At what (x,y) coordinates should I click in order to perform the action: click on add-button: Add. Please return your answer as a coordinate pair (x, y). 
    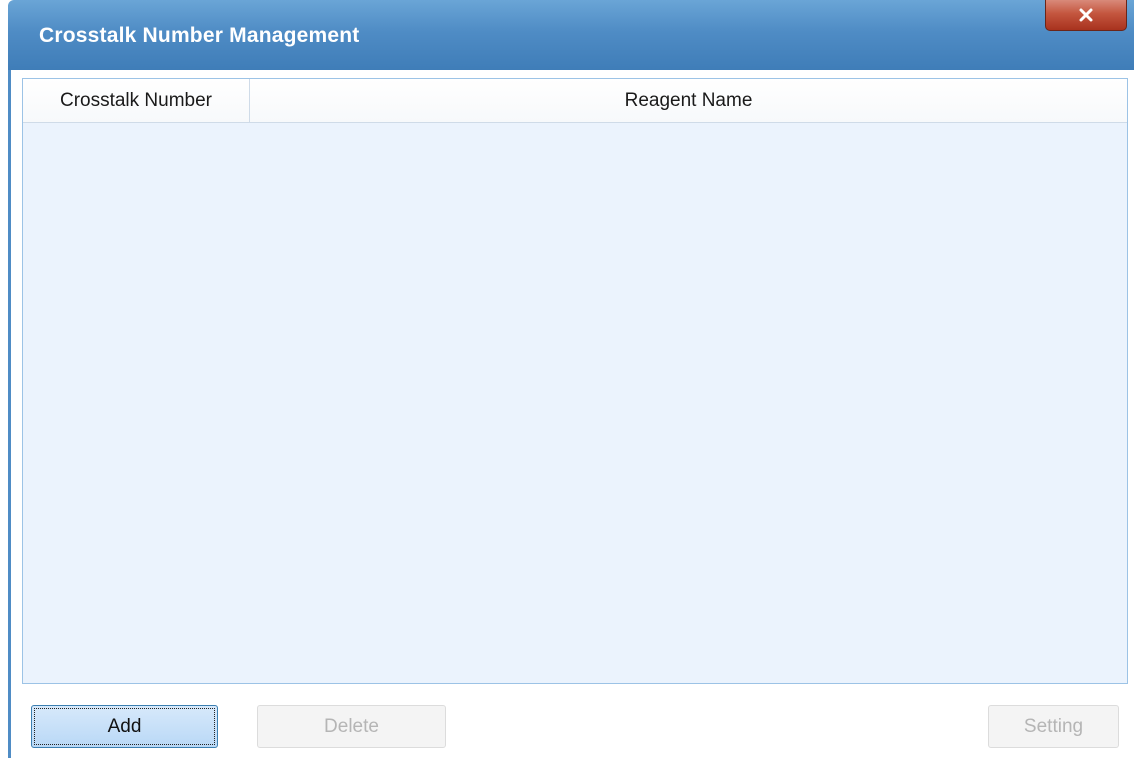
    Looking at the image, I should click on (124, 726).